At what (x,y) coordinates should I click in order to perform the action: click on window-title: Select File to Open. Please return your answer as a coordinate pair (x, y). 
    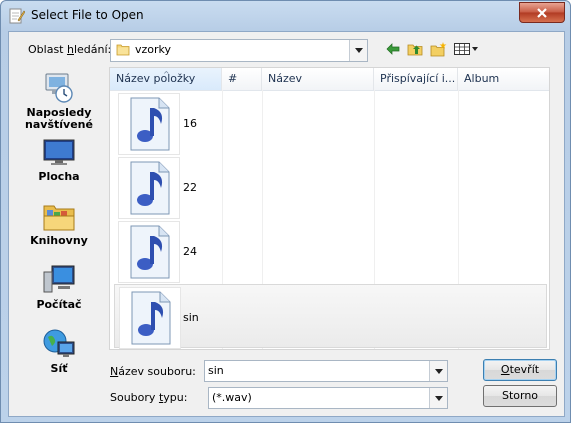
    Looking at the image, I should click on (87, 15).